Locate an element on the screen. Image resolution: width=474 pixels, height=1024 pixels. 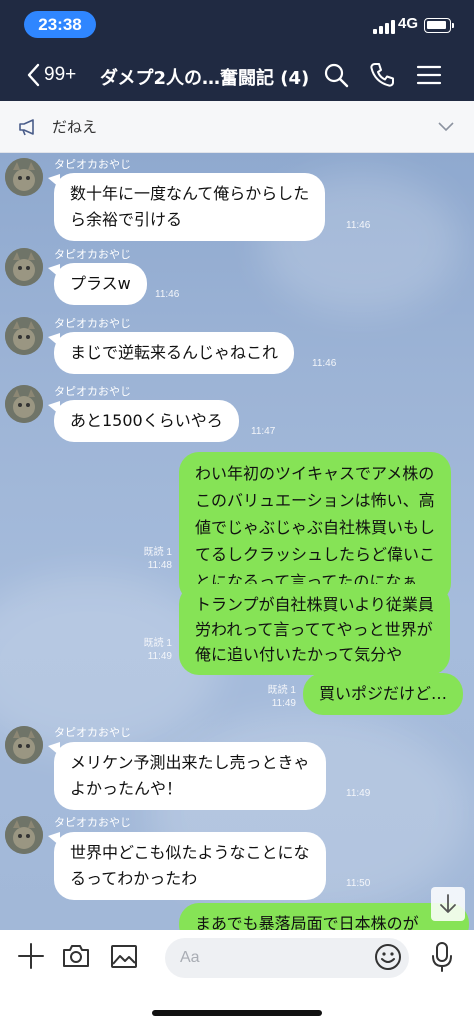
chevron-down-icon is located at coordinates (446, 126).